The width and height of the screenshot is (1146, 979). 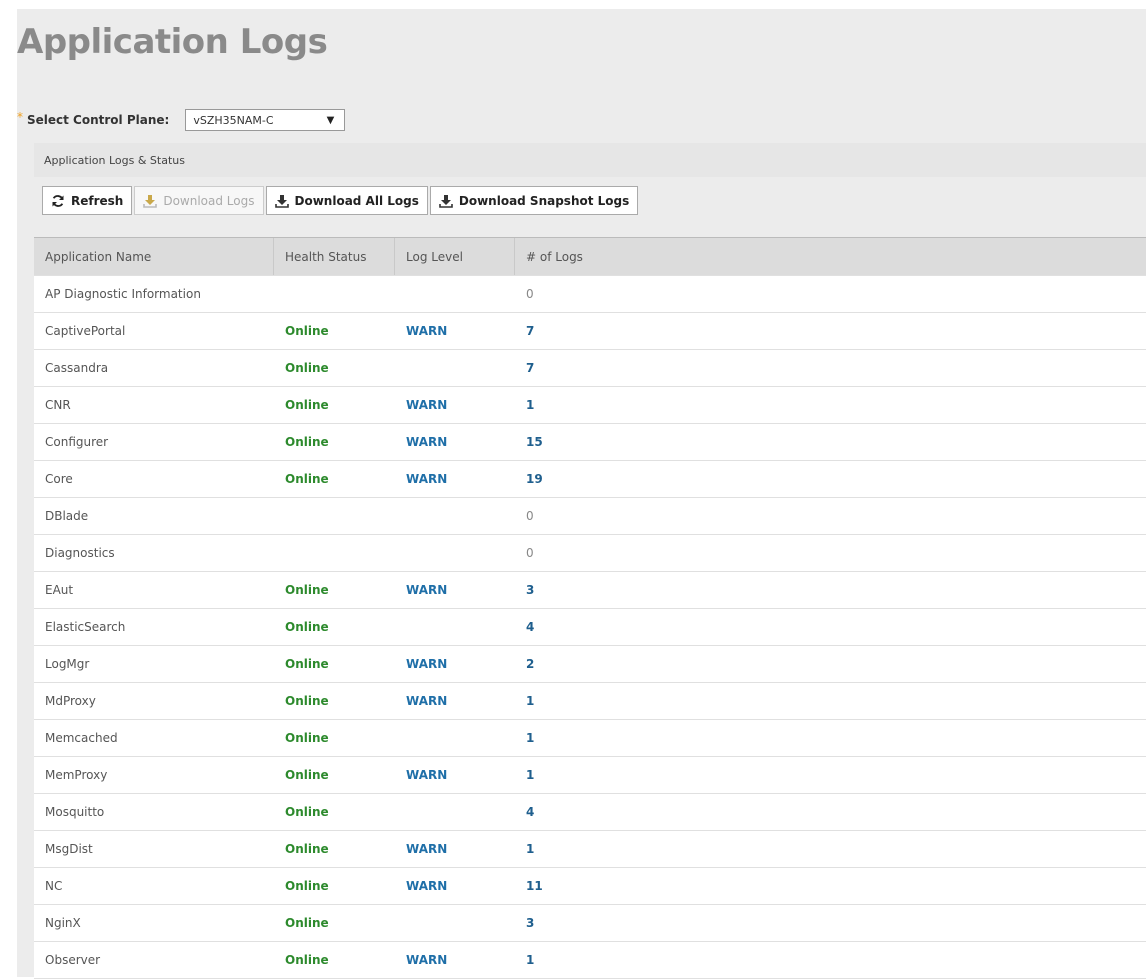 I want to click on log-count-cell-text: 2, so click(x=530, y=664).